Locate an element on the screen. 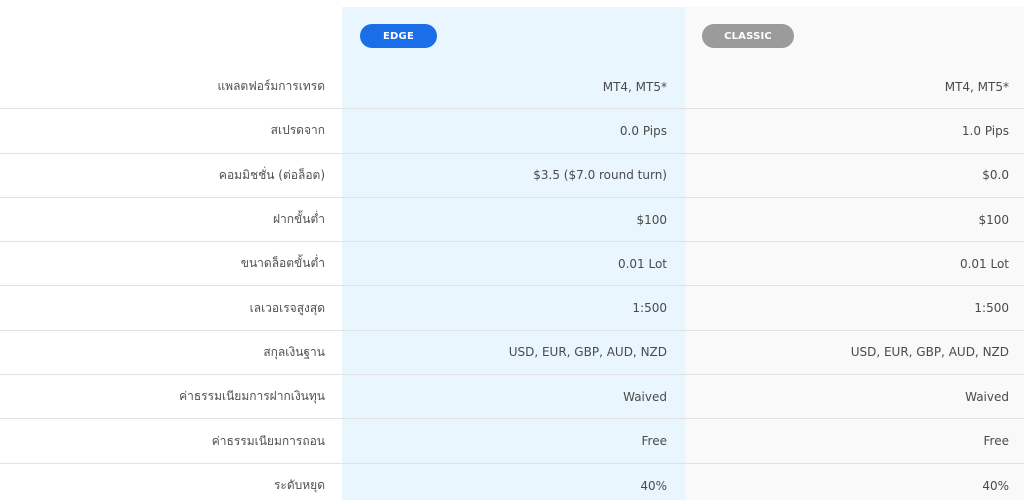 The height and width of the screenshot is (500, 1024). row-label: ขนาดล็อตขั้นต่ำ is located at coordinates (282, 263).